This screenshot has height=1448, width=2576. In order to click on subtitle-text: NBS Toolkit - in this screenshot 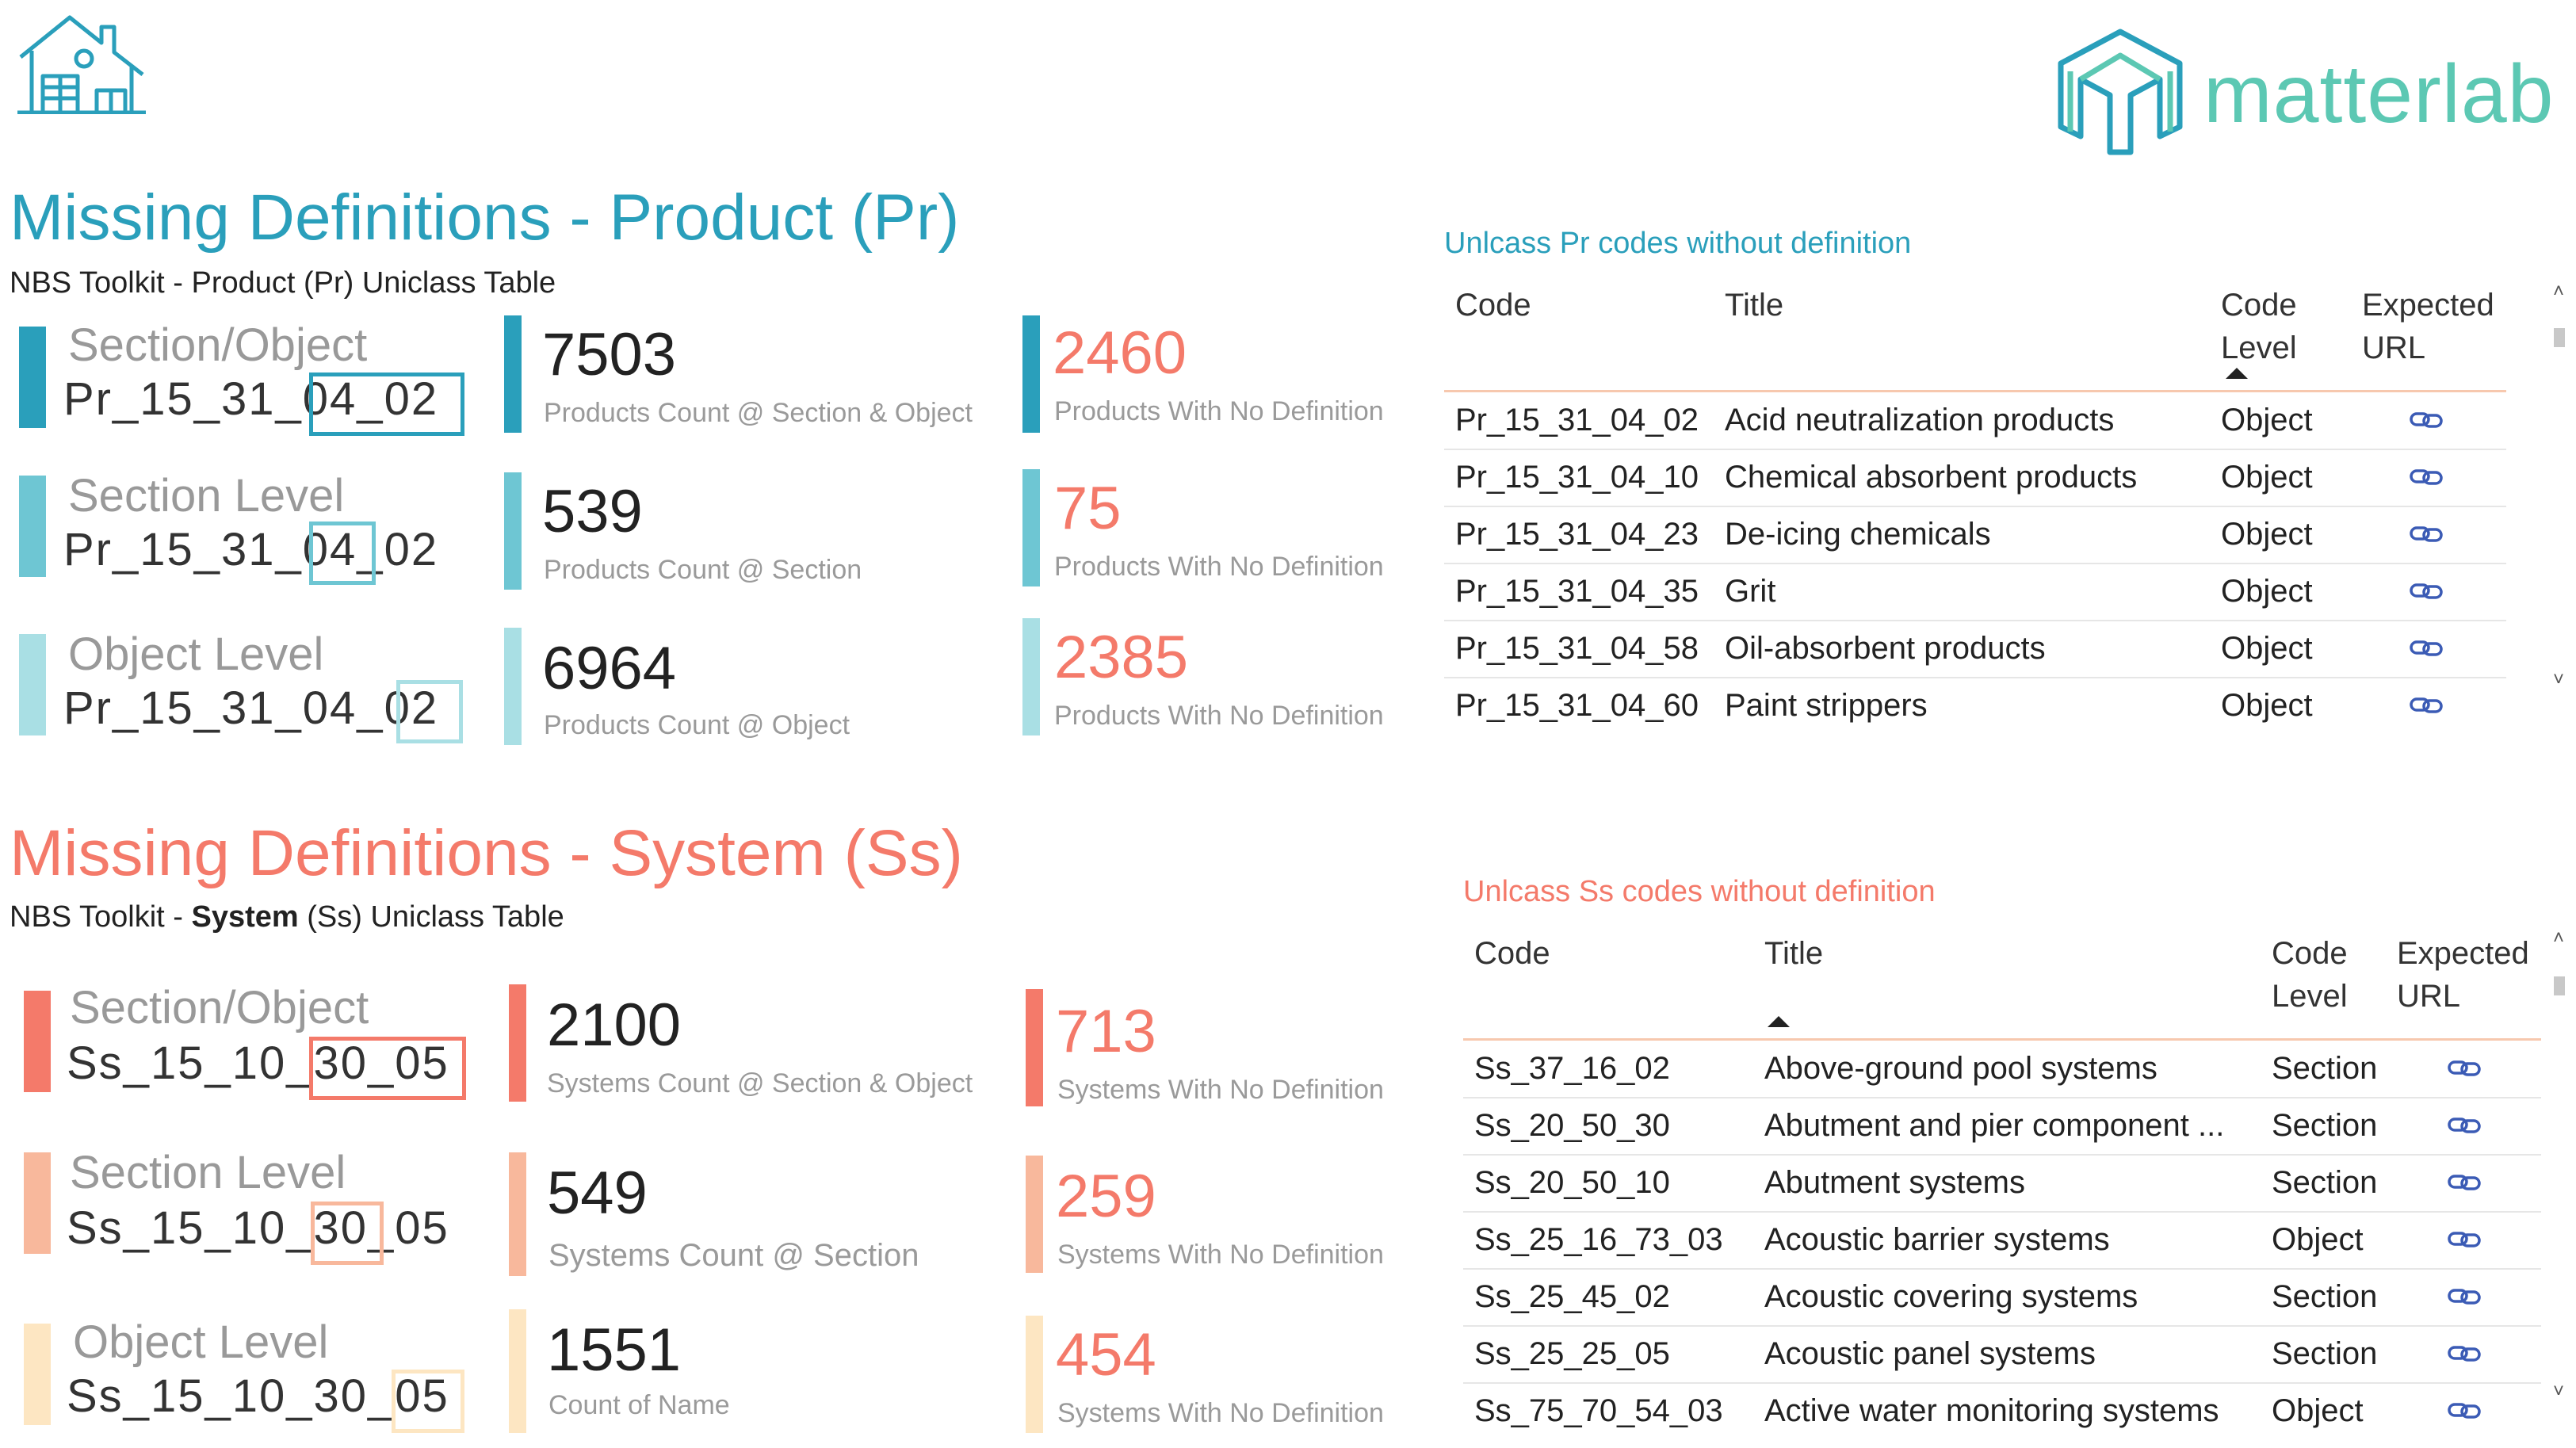, I will do `click(101, 917)`.